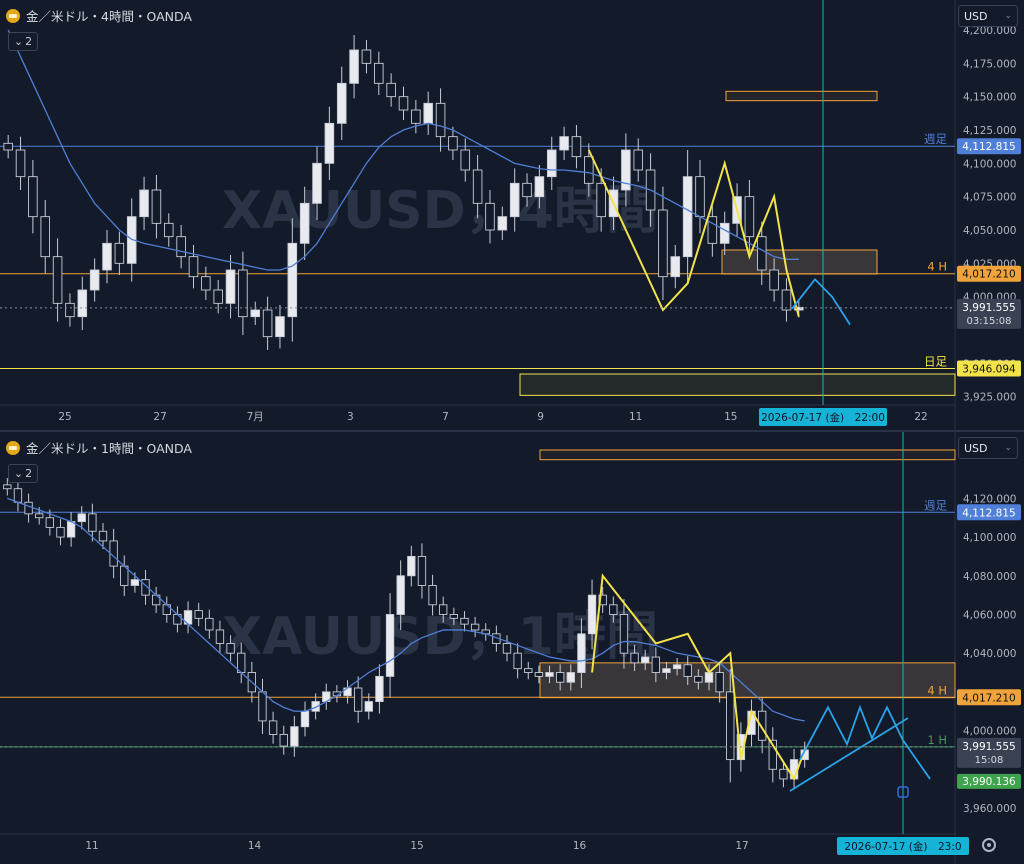 The height and width of the screenshot is (864, 1024). What do you see at coordinates (741, 846) in the screenshot?
I see `x-tick-label: 17` at bounding box center [741, 846].